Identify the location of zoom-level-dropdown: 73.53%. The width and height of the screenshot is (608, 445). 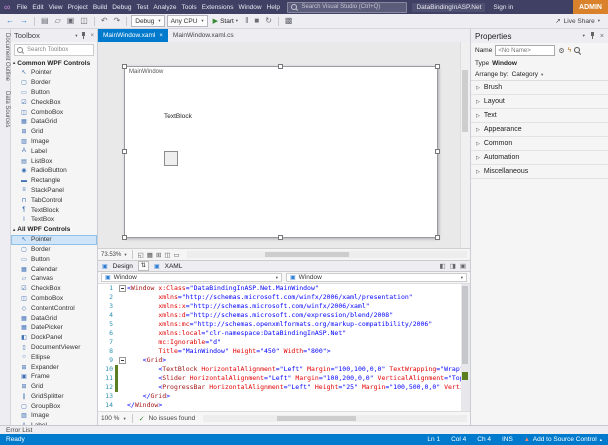
(111, 255).